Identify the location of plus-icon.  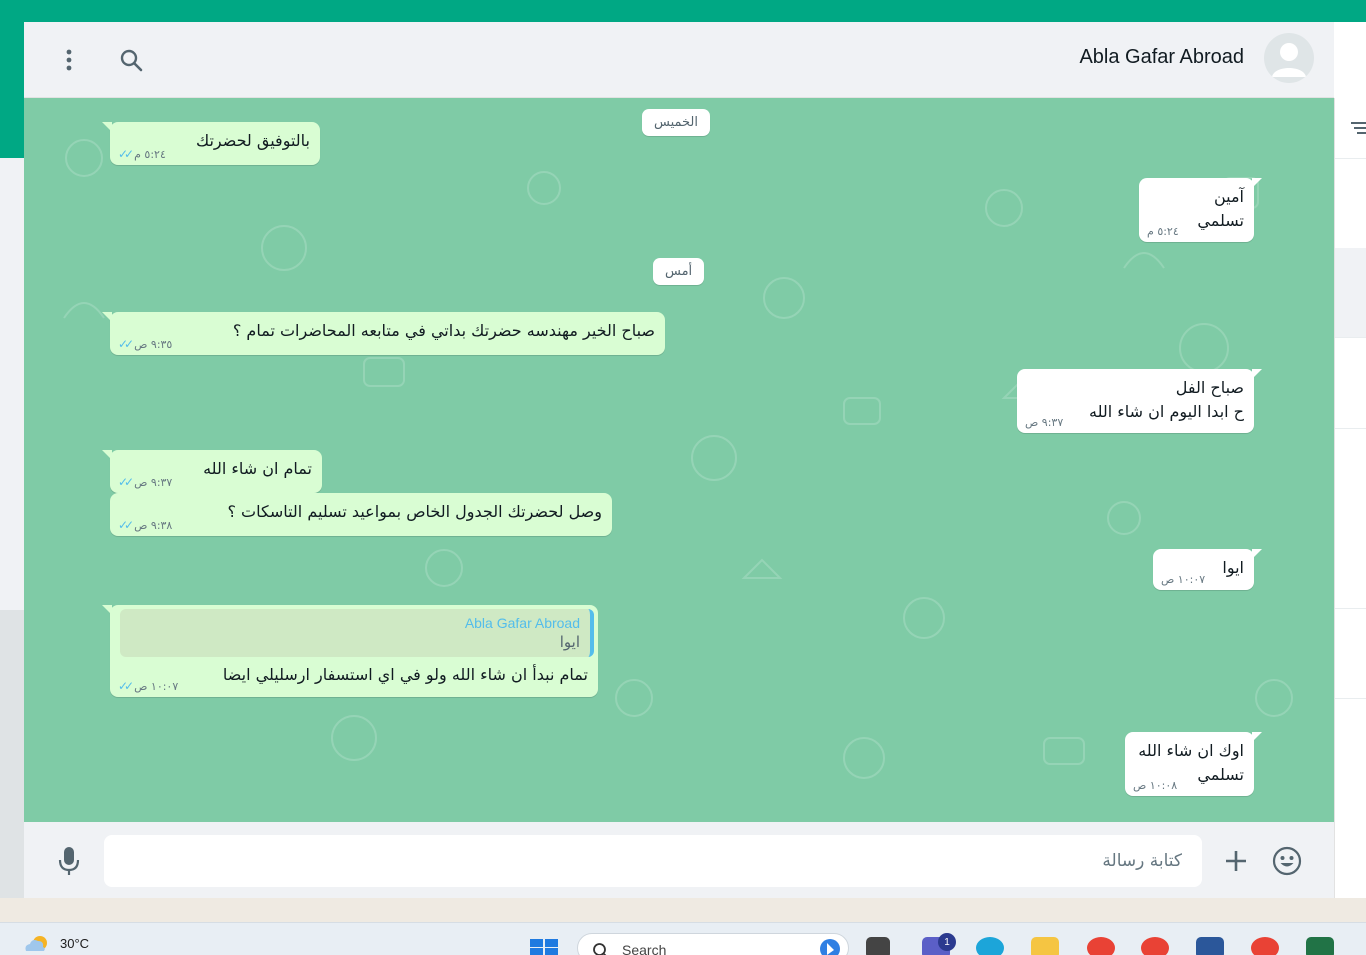
(1236, 861).